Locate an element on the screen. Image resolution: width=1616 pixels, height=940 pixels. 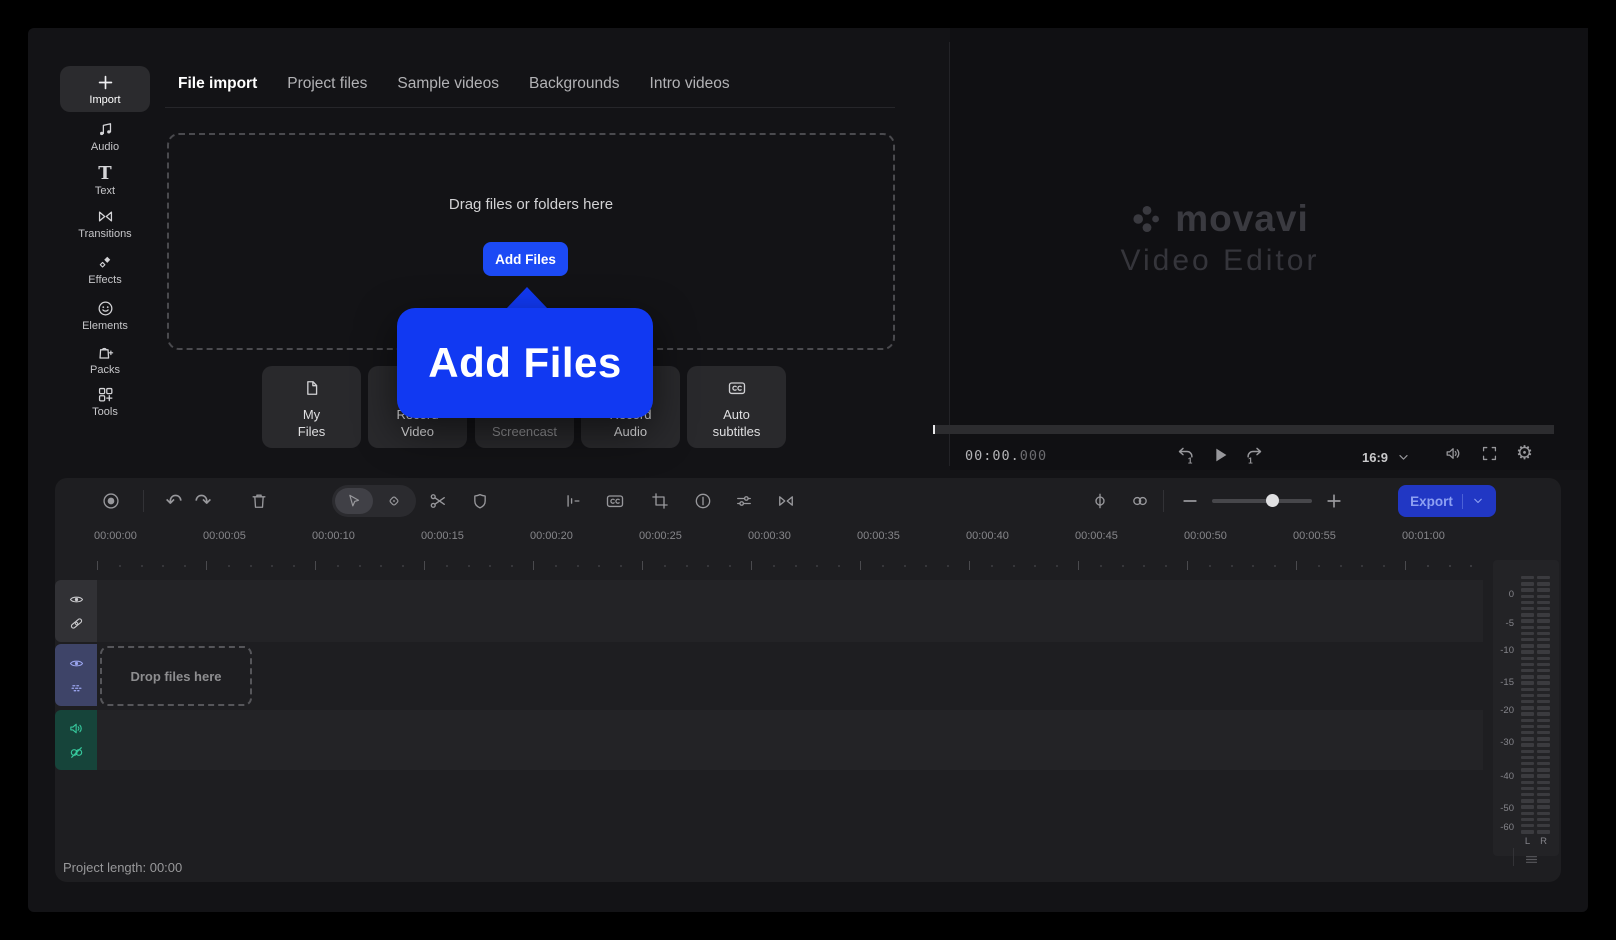
toolbar-divider is located at coordinates (143, 501).